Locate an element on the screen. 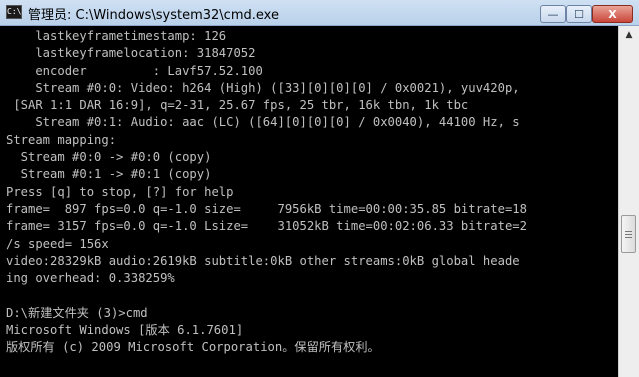 This screenshot has height=377, width=639. console-line: Stream #0:0 -> #0:0 (copy) is located at coordinates (109, 157).